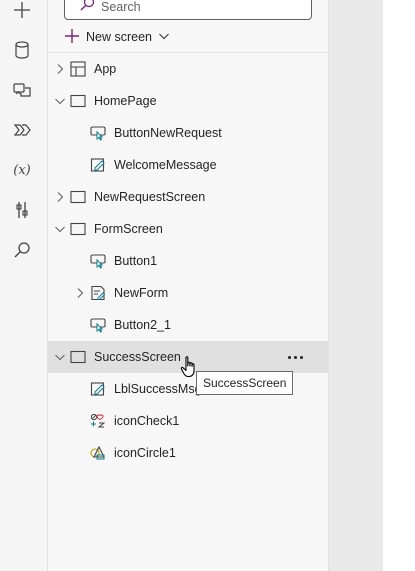  I want to click on tree-item-iconcircle1: iconCircle1, so click(188, 453).